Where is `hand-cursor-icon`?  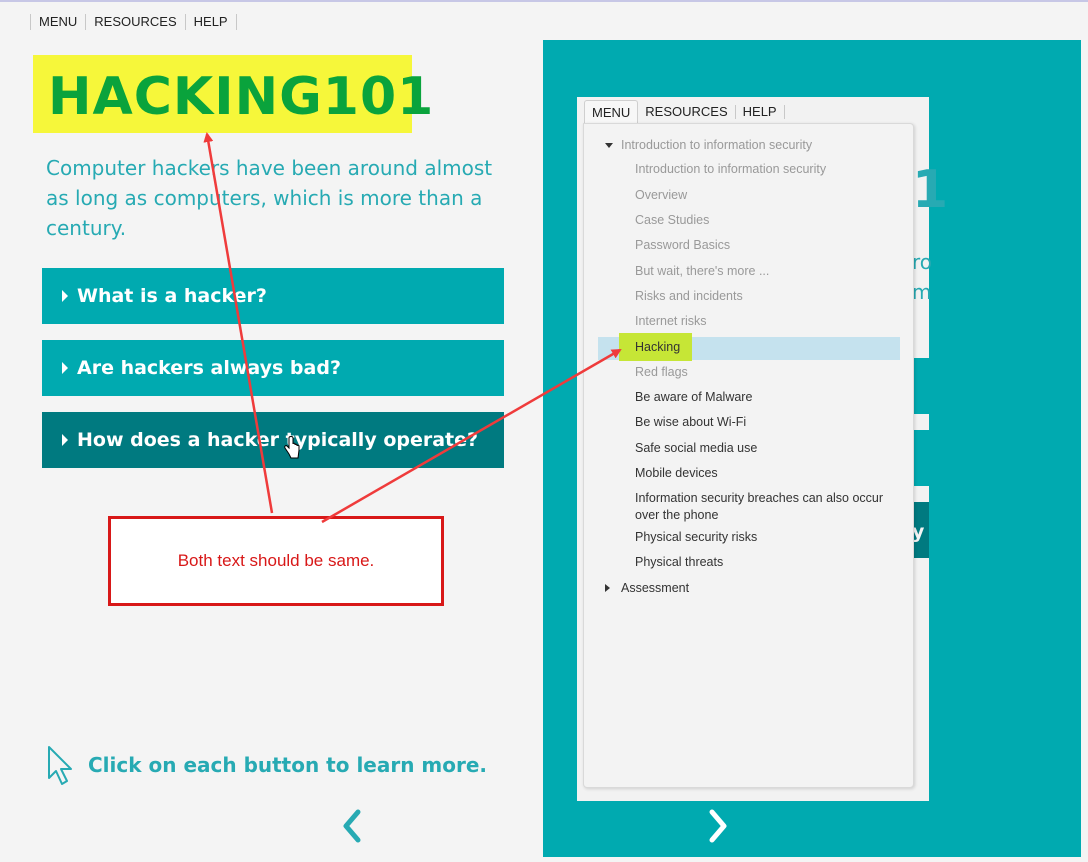
hand-cursor-icon is located at coordinates (292, 447).